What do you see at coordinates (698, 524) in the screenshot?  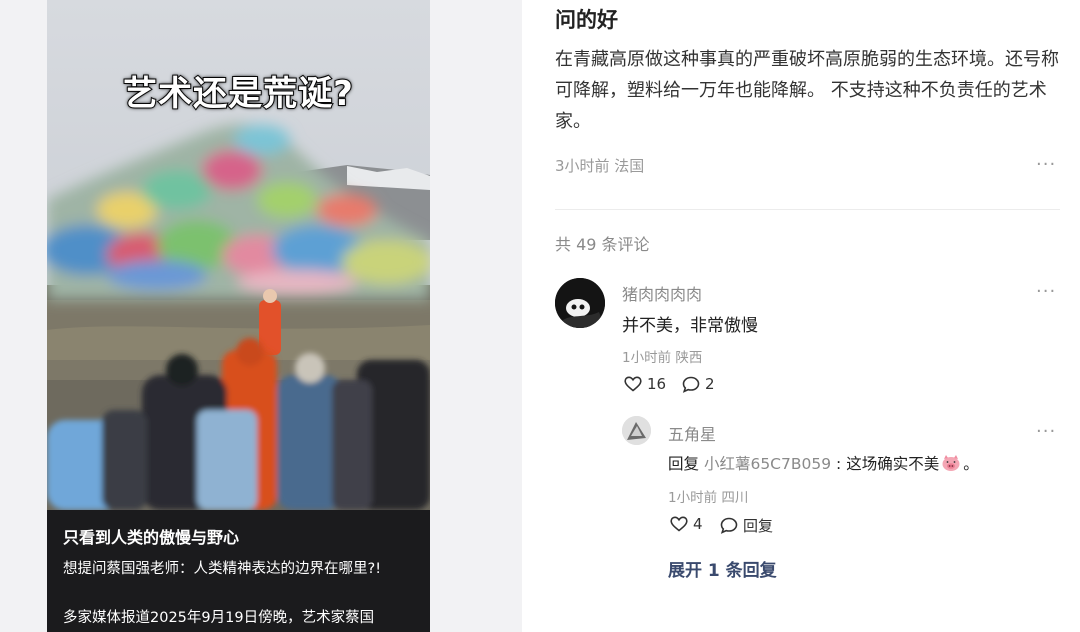 I see `like-count: 4` at bounding box center [698, 524].